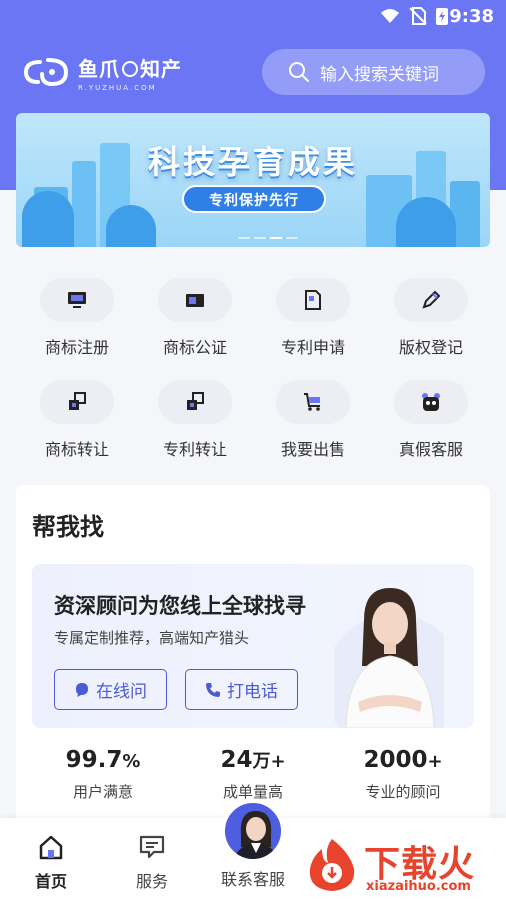 The image size is (506, 900). What do you see at coordinates (276, 238) in the screenshot?
I see `banner-dot-active` at bounding box center [276, 238].